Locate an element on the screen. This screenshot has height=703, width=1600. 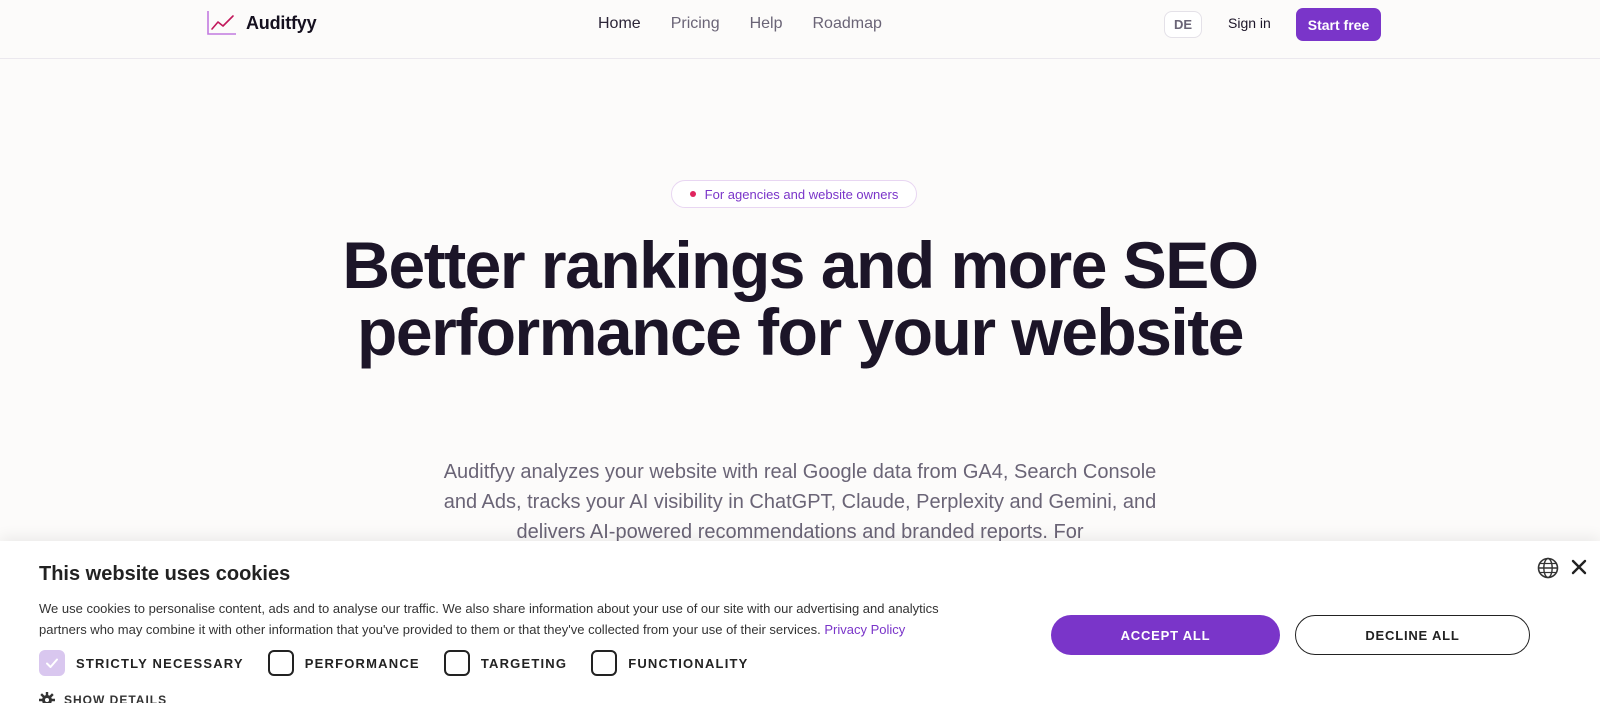
consent-label: STRICTLY NECESSARY is located at coordinates (160, 663).